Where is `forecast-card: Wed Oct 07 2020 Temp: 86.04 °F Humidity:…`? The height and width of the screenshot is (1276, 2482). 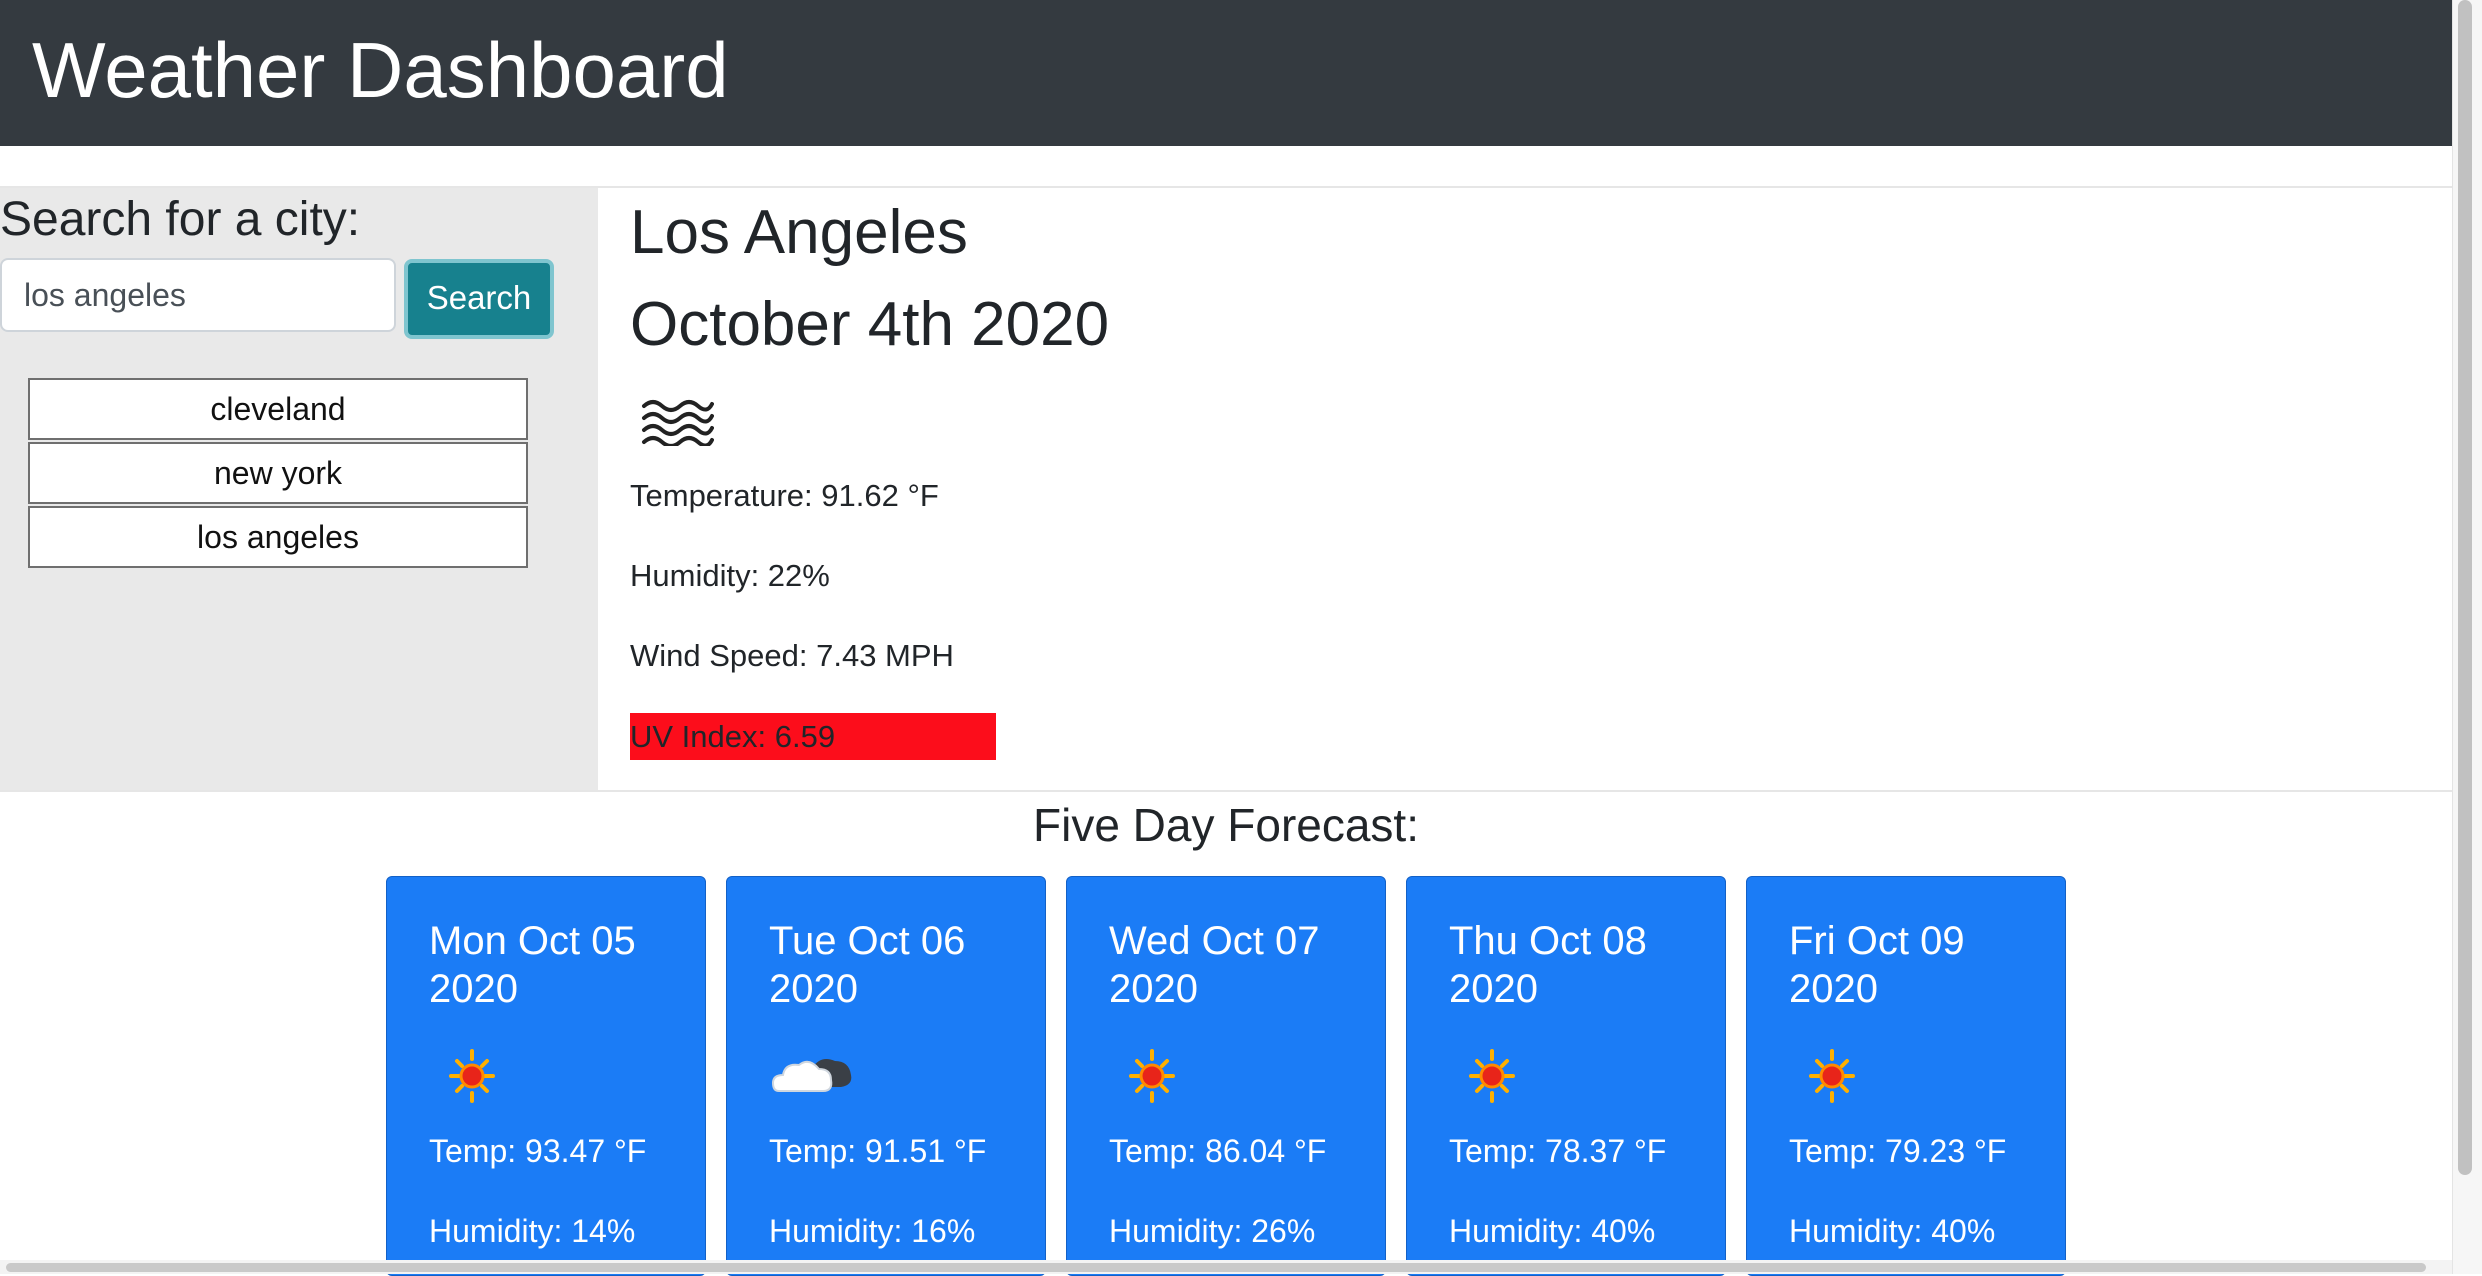 forecast-card: Wed Oct 07 2020 Temp: 86.04 °F Humidity:… is located at coordinates (1226, 1076).